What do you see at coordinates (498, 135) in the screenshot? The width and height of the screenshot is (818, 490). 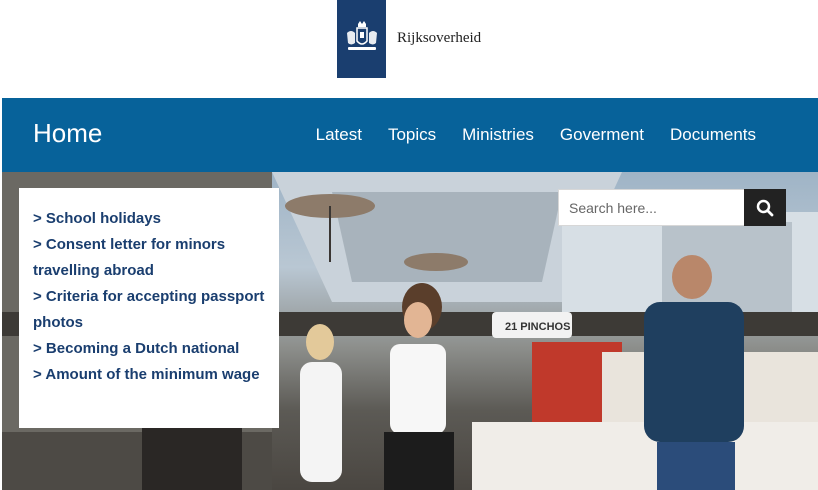 I see `nav-link-ministries: Ministries` at bounding box center [498, 135].